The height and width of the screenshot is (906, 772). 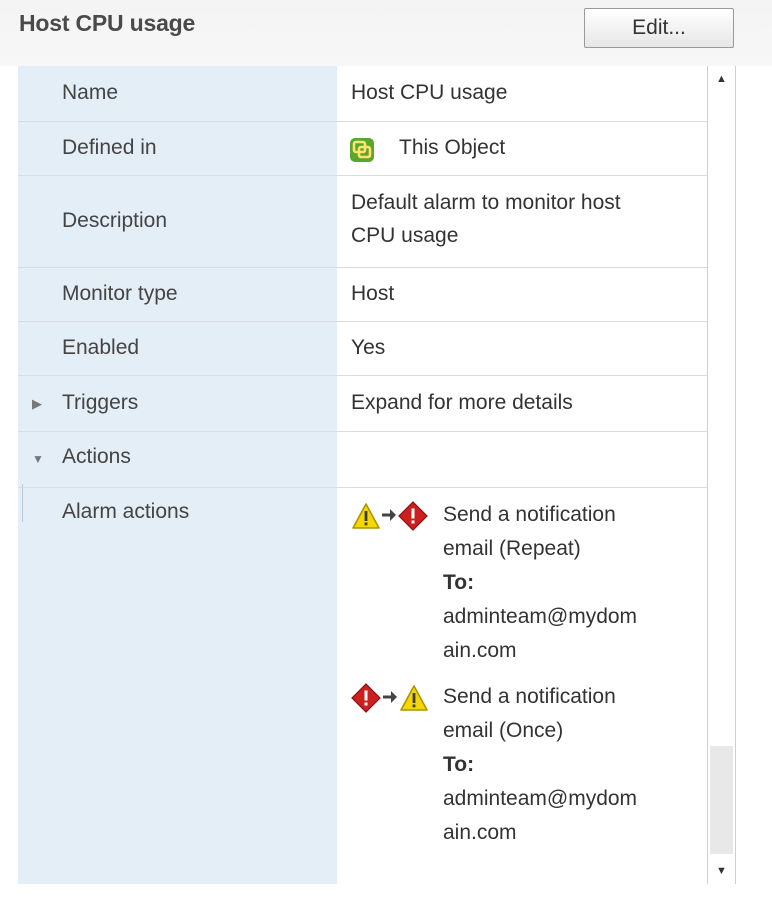 I want to click on collapse-caret-icon: ▼, so click(x=38, y=459).